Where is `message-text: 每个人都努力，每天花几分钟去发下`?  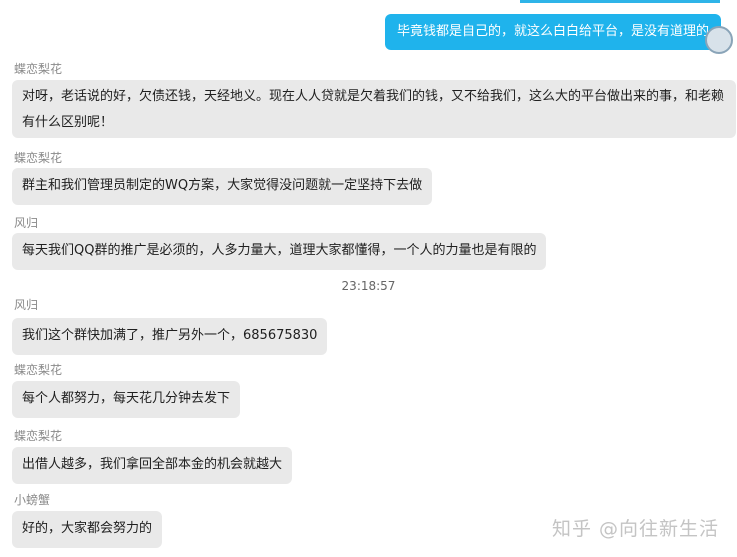
message-text: 每个人都努力，每天花几分钟去发下 is located at coordinates (126, 398).